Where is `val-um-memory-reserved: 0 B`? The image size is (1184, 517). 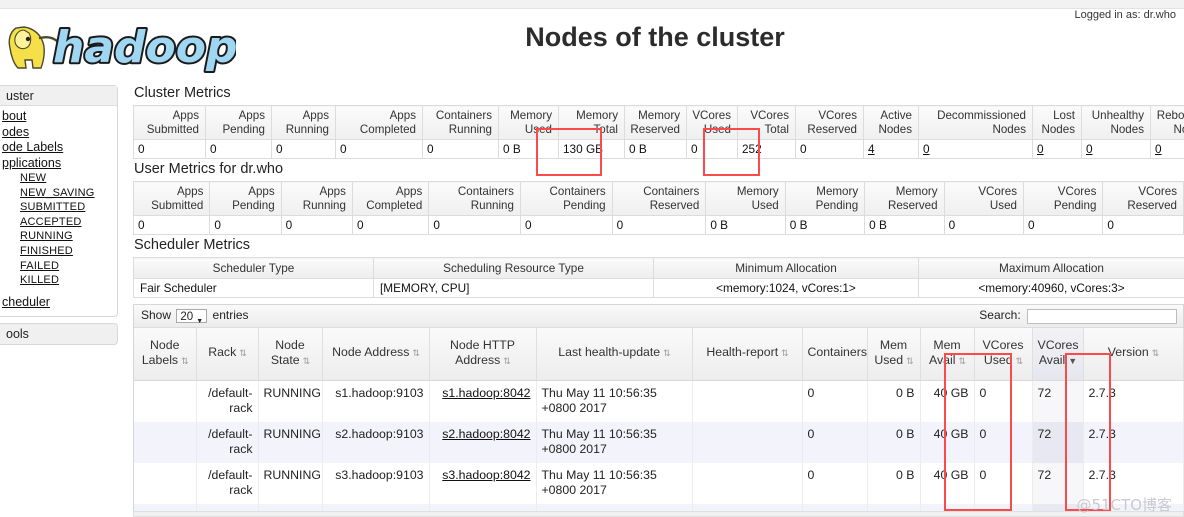
val-um-memory-reserved: 0 B is located at coordinates (904, 225).